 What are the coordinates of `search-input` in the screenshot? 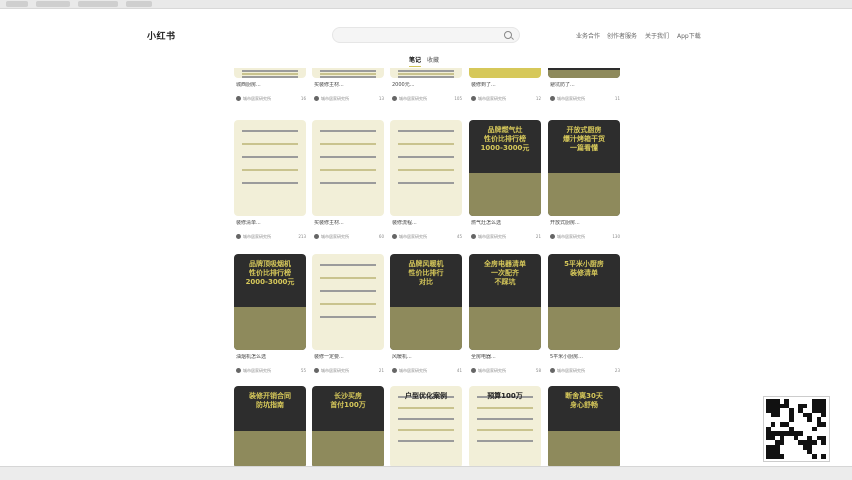 It's located at (426, 35).